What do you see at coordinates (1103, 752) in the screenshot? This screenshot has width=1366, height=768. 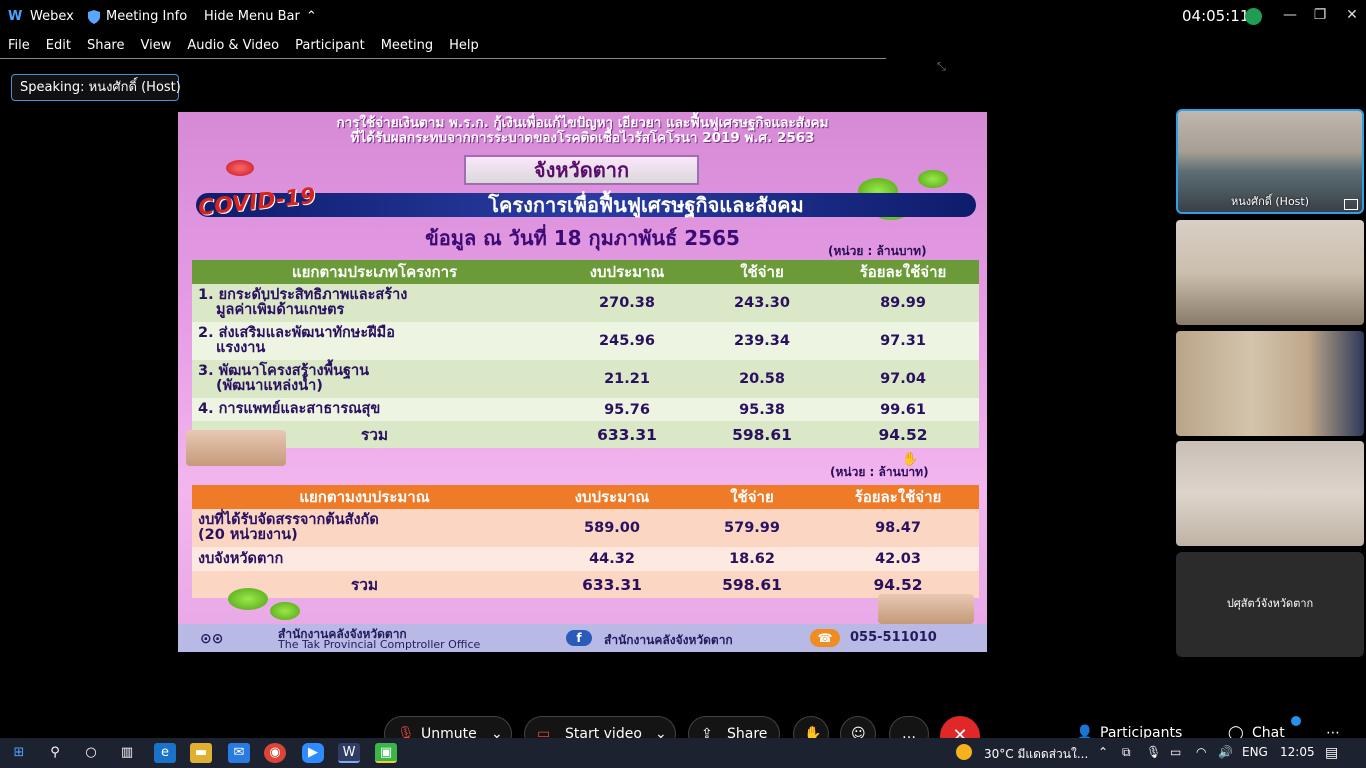 I see `chevron-up-icon: ⌃` at bounding box center [1103, 752].